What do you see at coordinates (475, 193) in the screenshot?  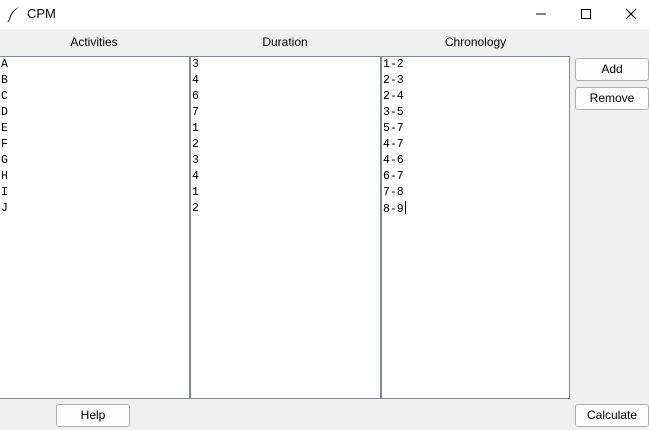 I see `chronology-item: 7-8` at bounding box center [475, 193].